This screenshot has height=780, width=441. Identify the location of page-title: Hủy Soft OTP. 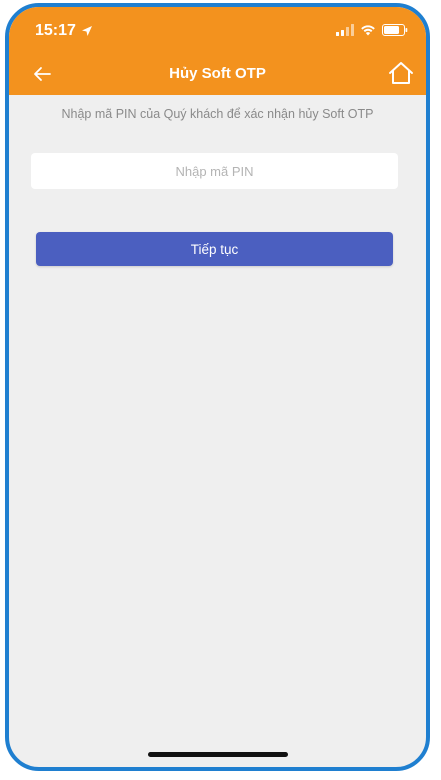
(217, 73).